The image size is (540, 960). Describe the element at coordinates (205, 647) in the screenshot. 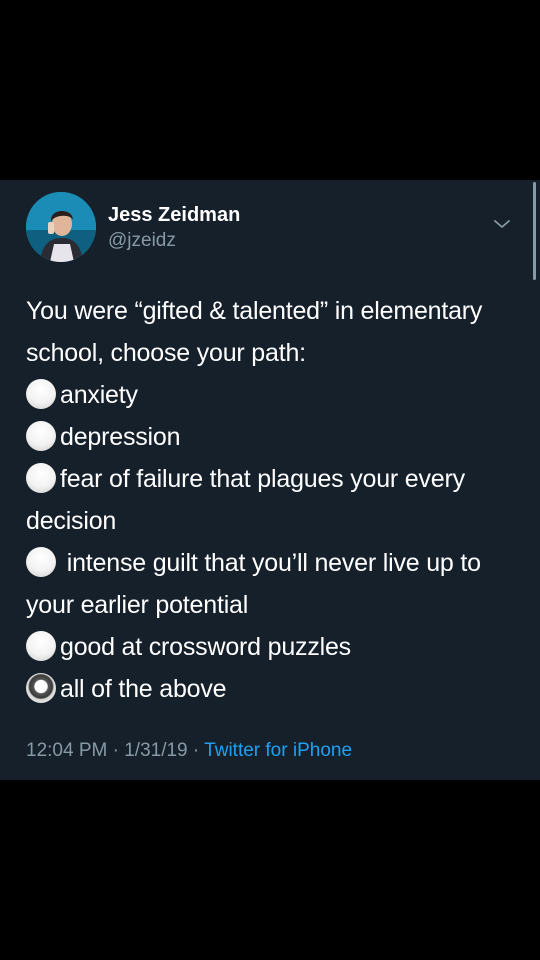

I see `option-text: good at crossword puzzles` at that location.